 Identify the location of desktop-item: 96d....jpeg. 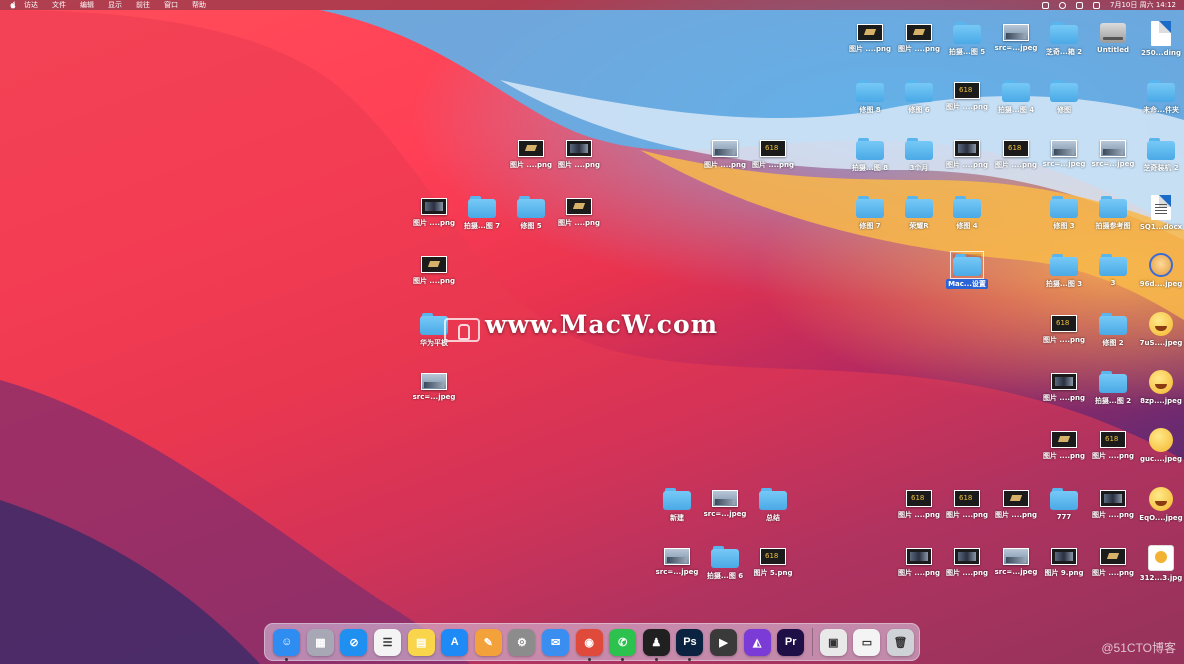
(1158, 275).